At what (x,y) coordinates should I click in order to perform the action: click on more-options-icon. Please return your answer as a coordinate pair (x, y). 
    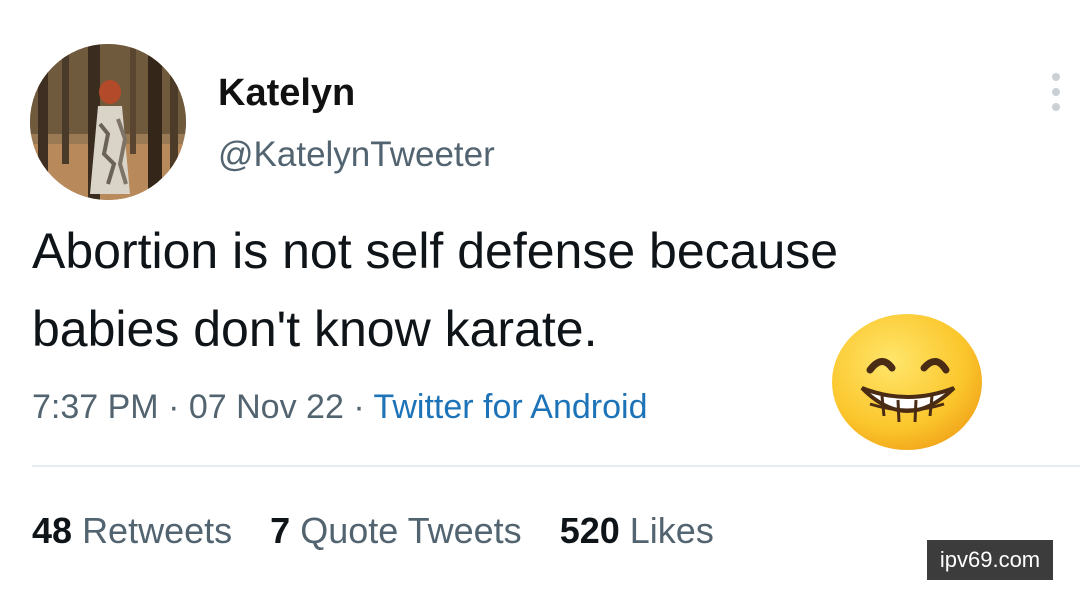
    Looking at the image, I should click on (1056, 92).